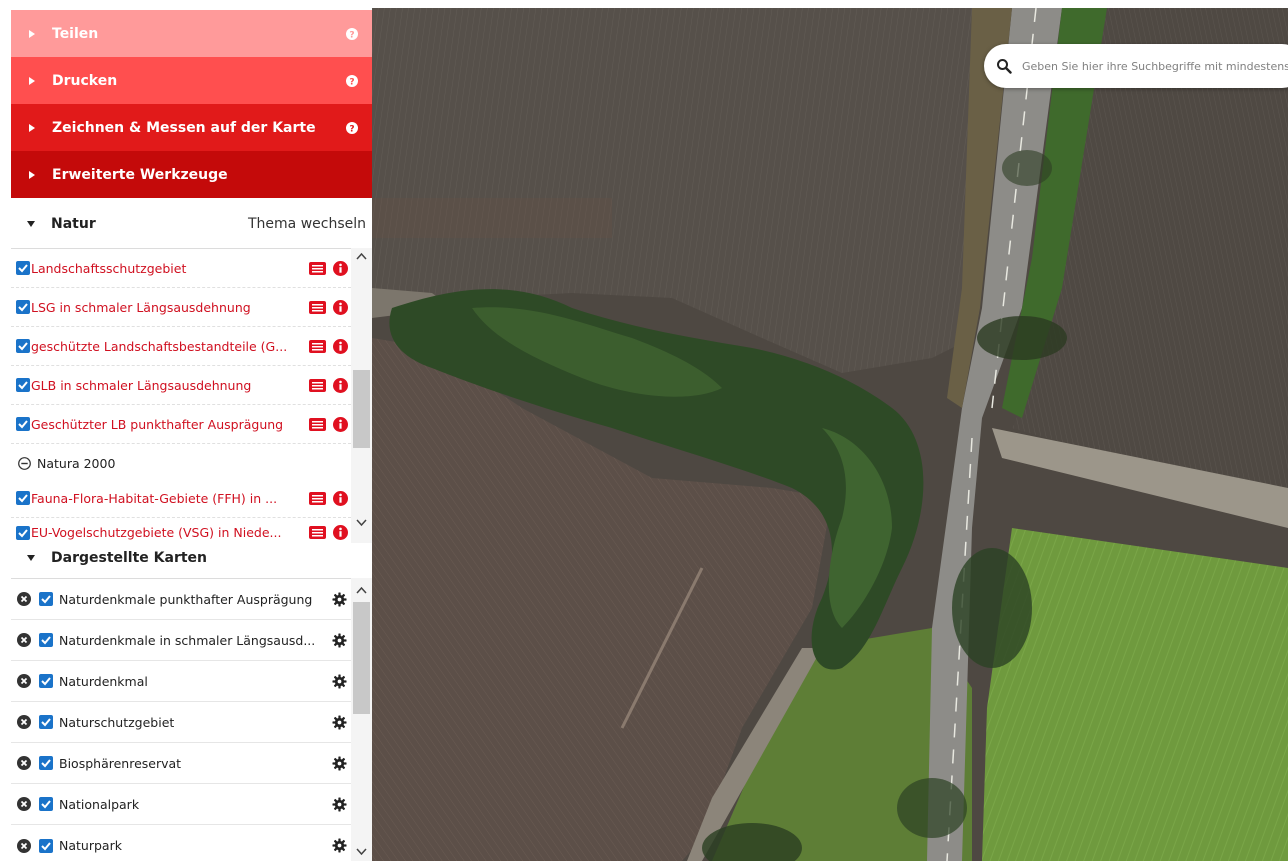  Describe the element at coordinates (1155, 66) in the screenshot. I see `search-input` at that location.